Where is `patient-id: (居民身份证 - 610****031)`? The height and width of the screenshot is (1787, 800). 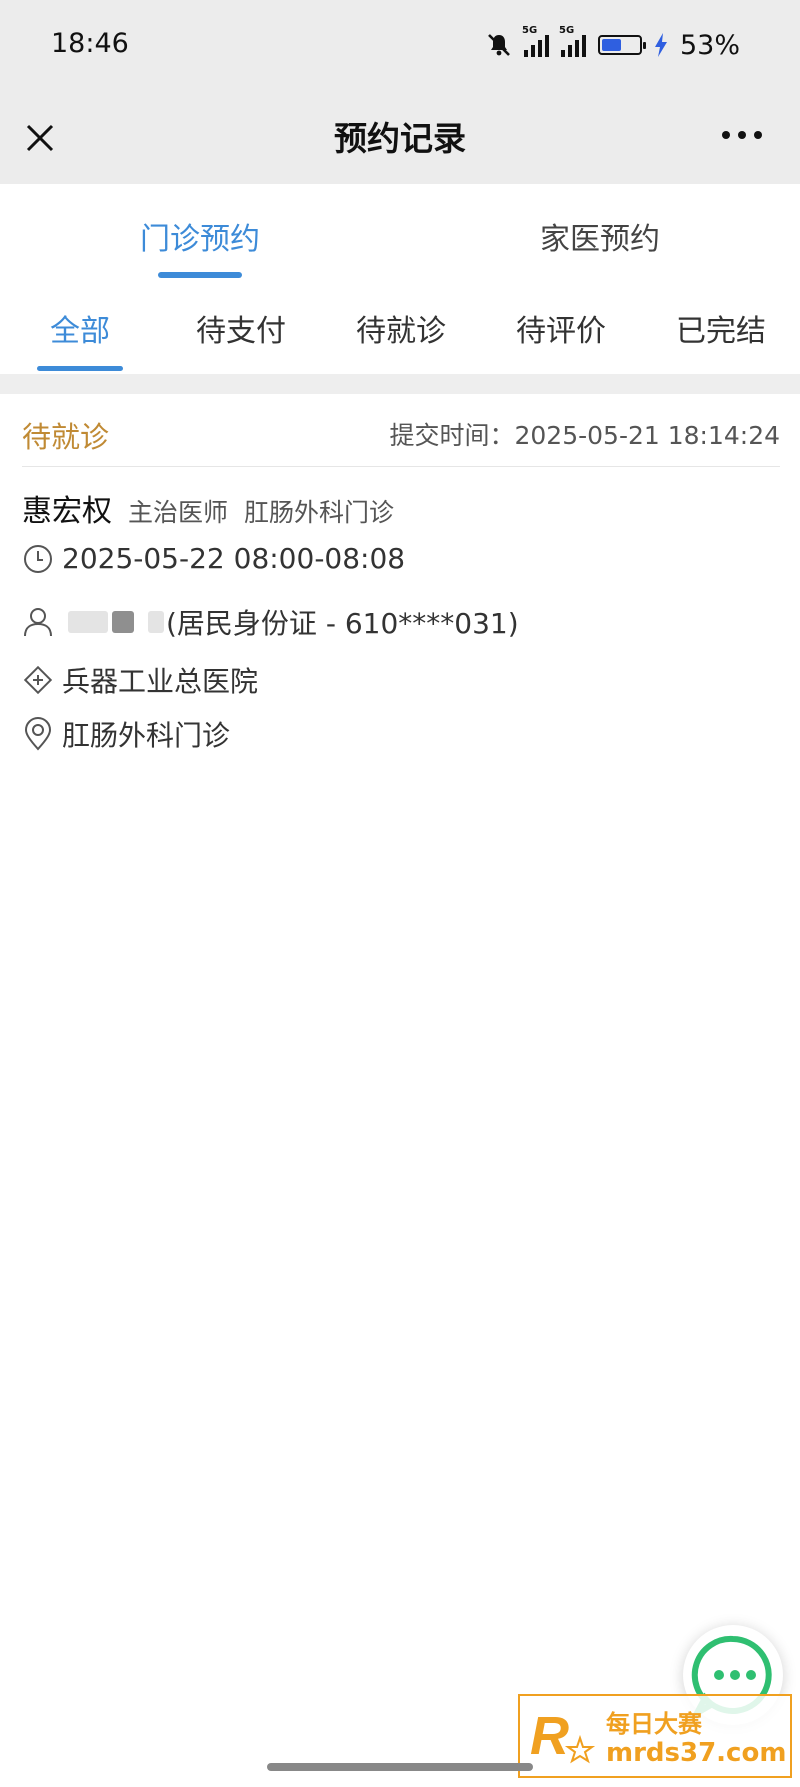 patient-id: (居民身份证 - 610****031) is located at coordinates (342, 623).